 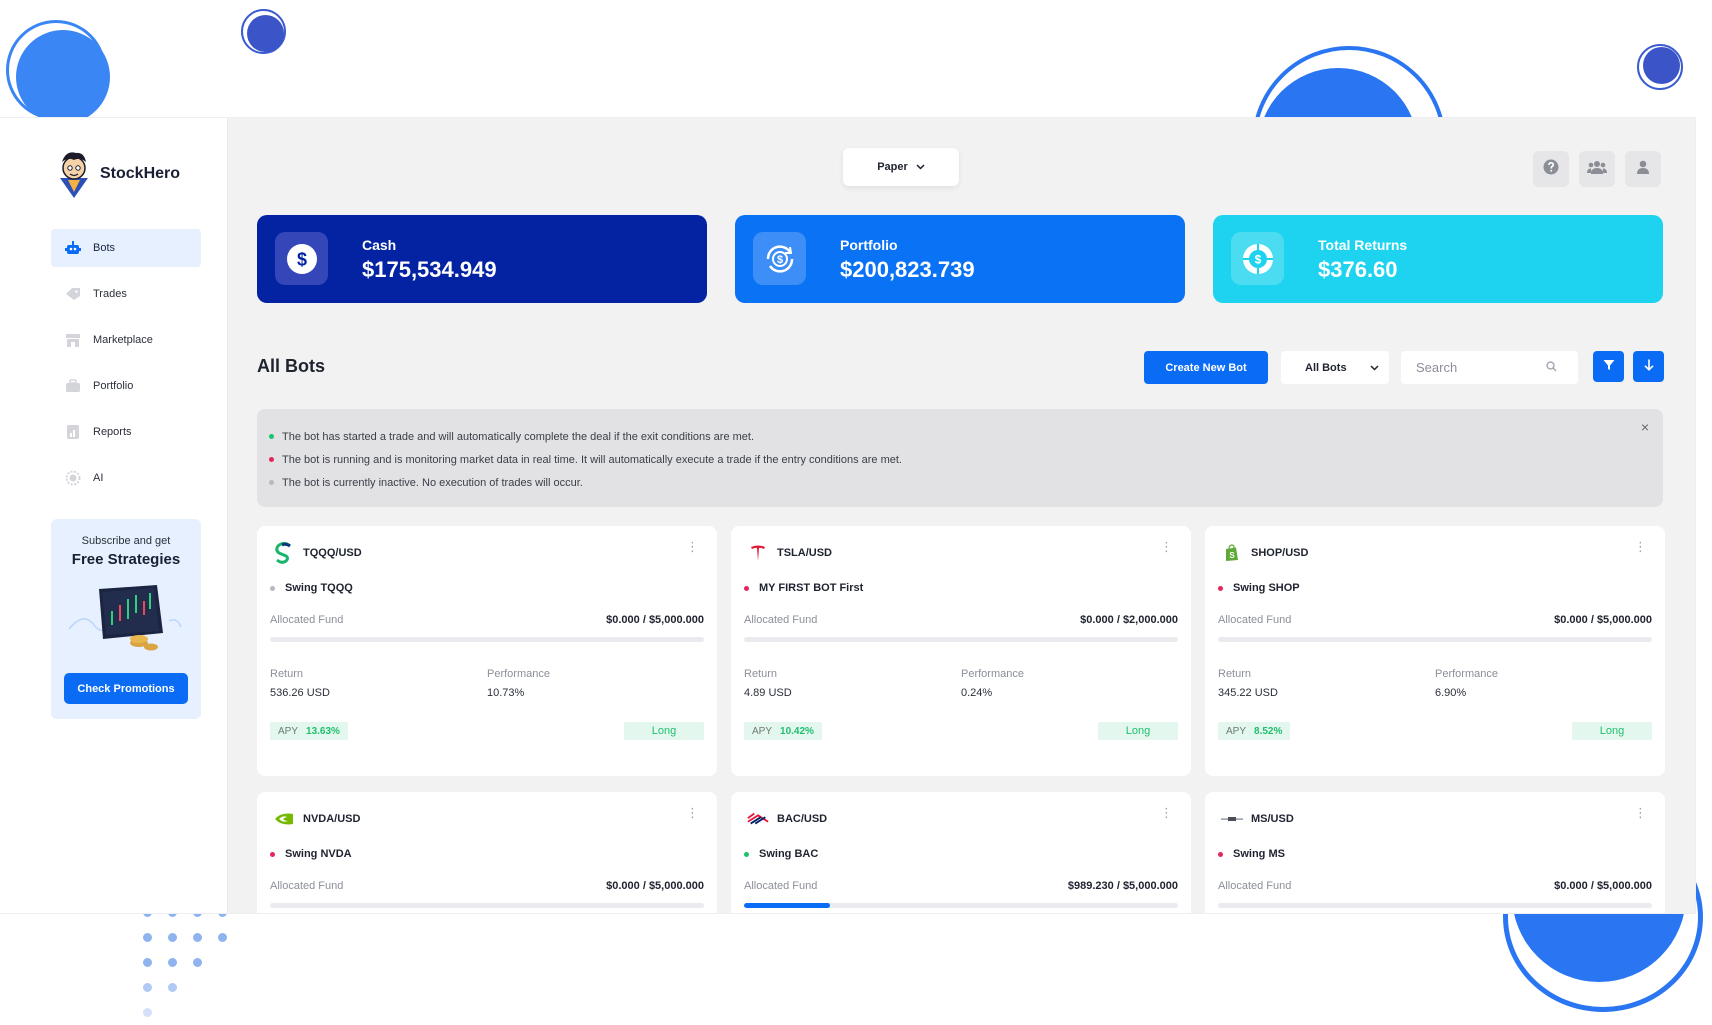 I want to click on deco-dot-top-right, so click(x=1661, y=65).